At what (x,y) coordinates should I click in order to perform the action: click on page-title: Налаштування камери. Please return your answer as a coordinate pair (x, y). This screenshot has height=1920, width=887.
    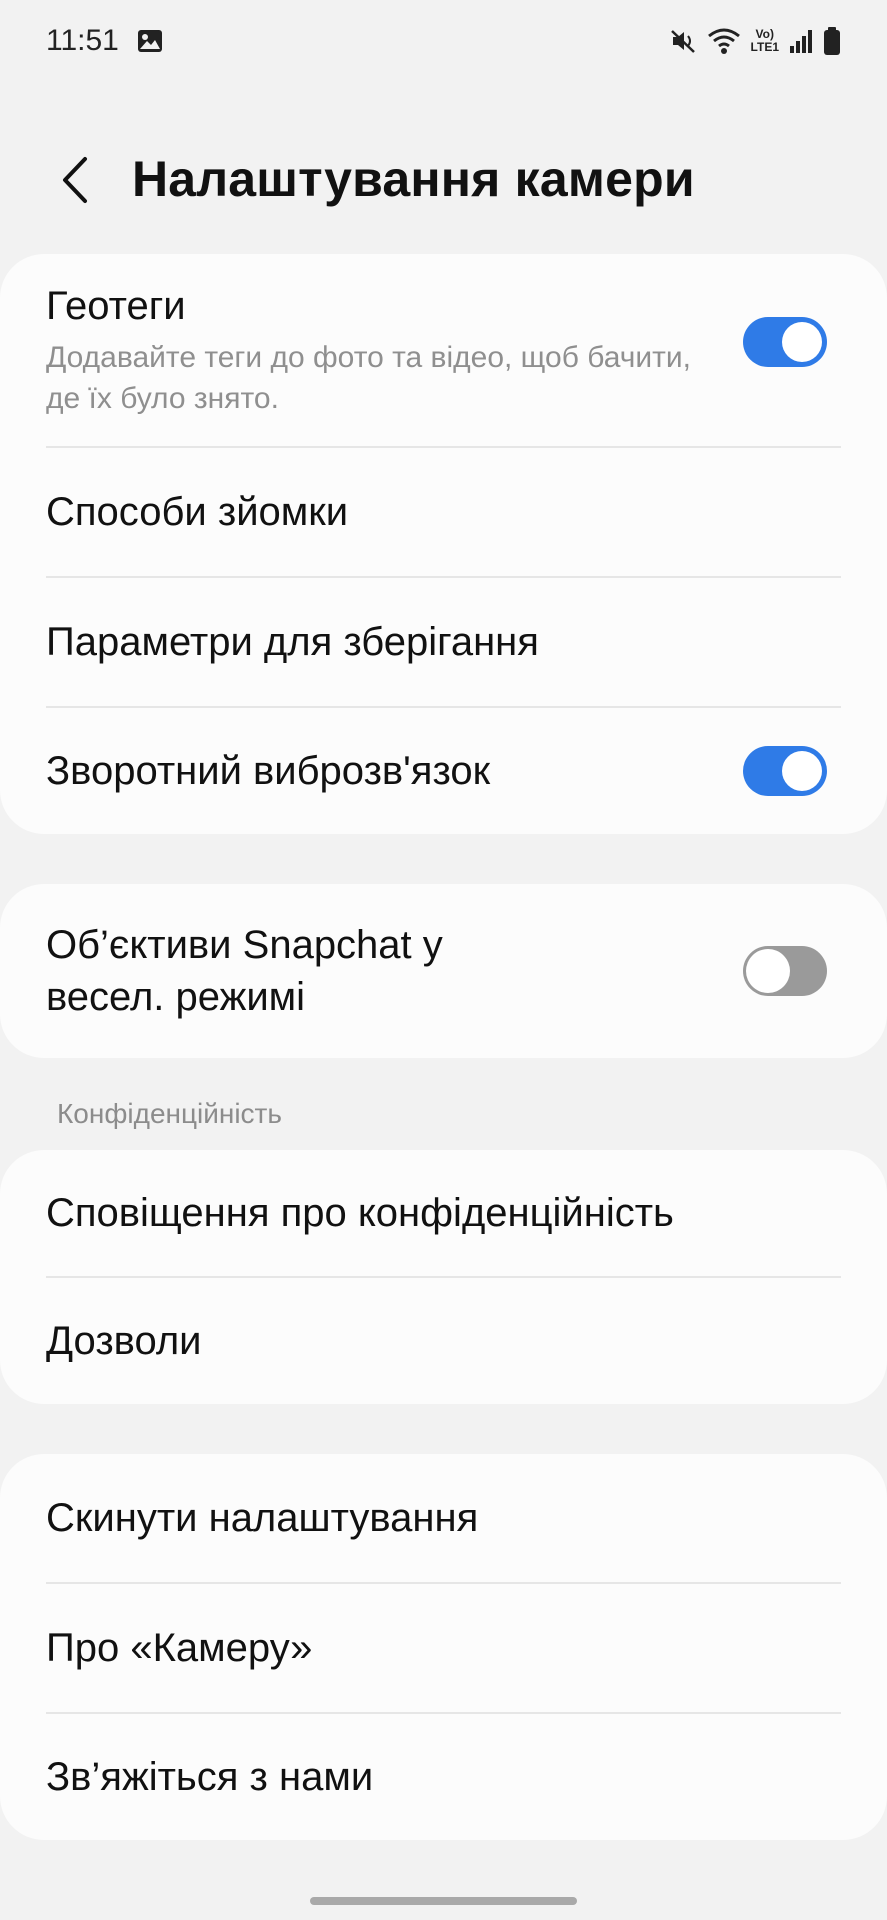
    Looking at the image, I should click on (413, 179).